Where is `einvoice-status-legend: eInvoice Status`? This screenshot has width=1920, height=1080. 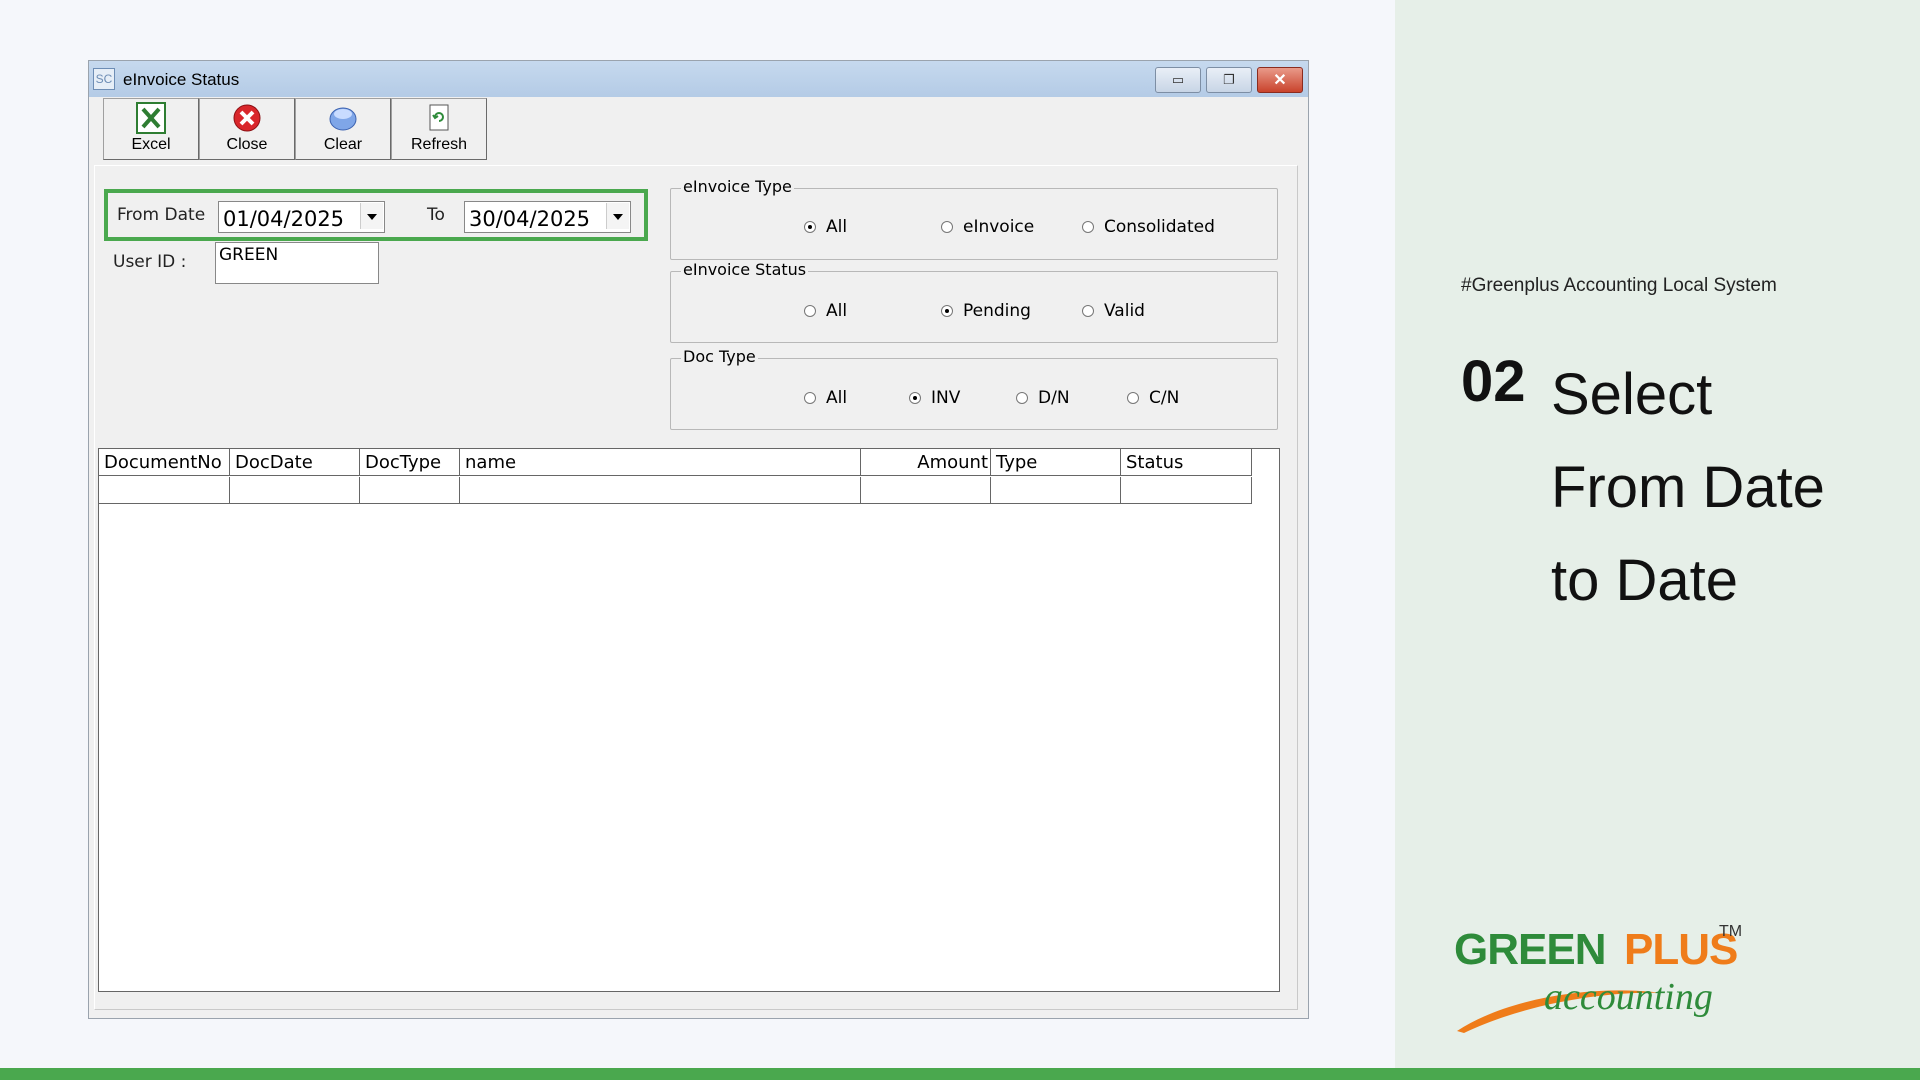 einvoice-status-legend: eInvoice Status is located at coordinates (745, 269).